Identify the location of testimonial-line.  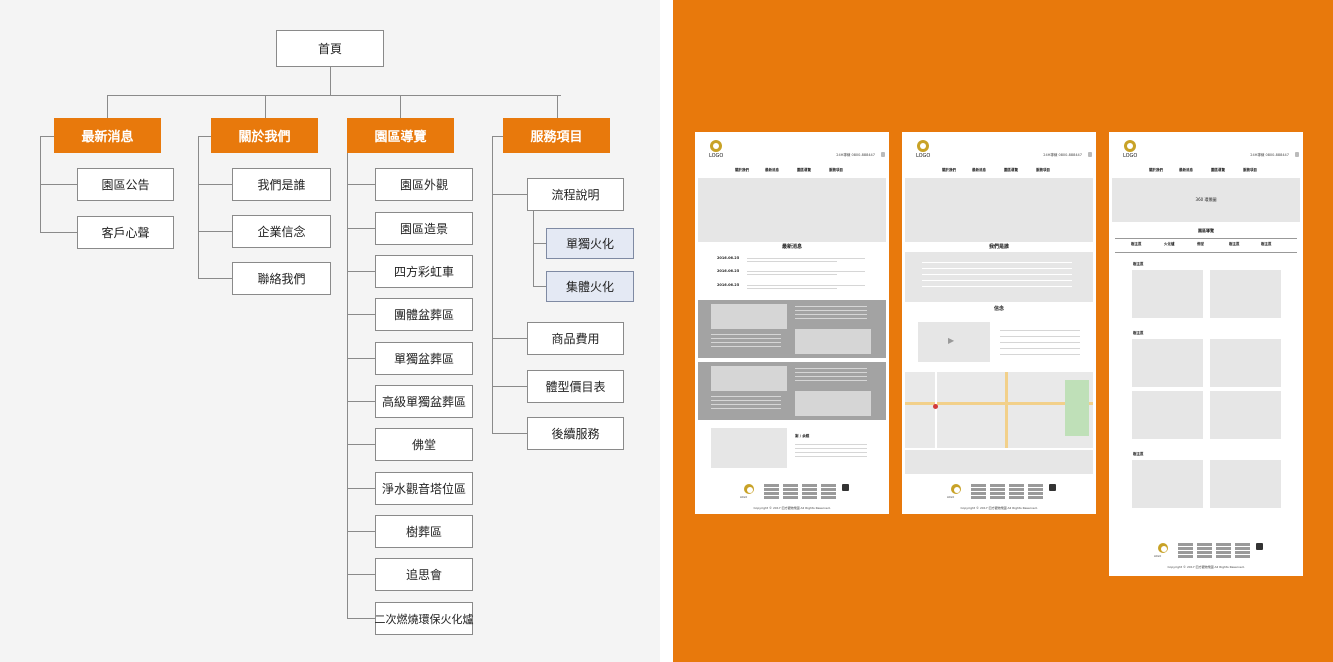
(831, 448).